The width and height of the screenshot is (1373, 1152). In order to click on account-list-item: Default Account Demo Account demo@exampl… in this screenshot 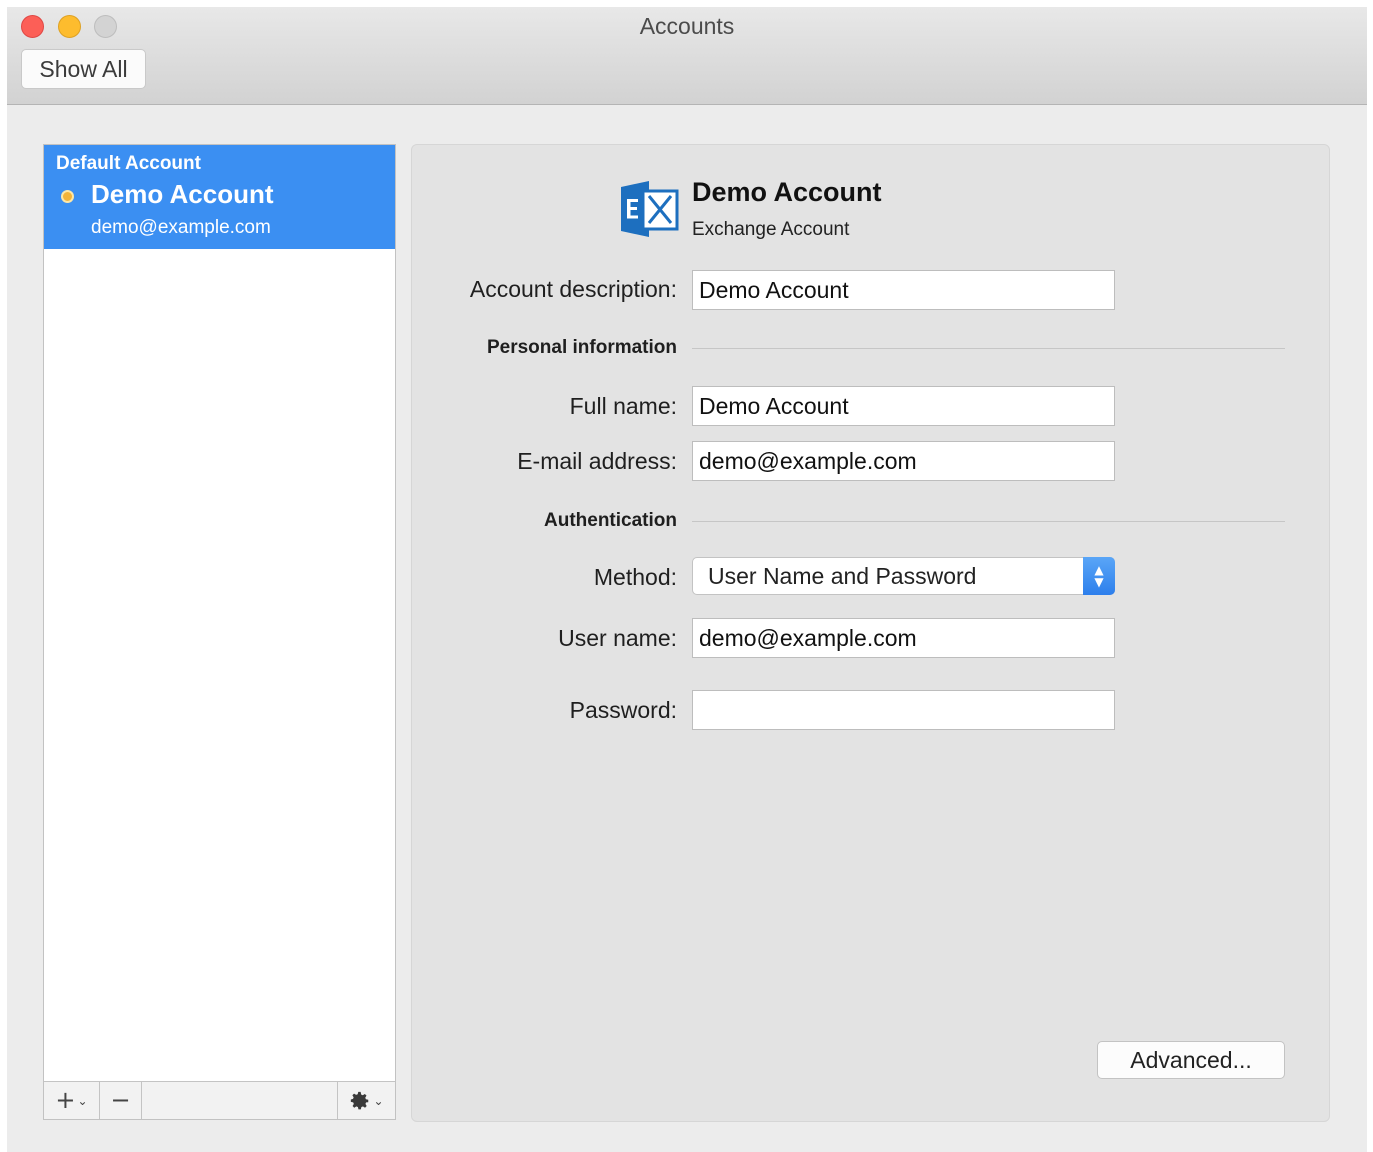, I will do `click(219, 197)`.